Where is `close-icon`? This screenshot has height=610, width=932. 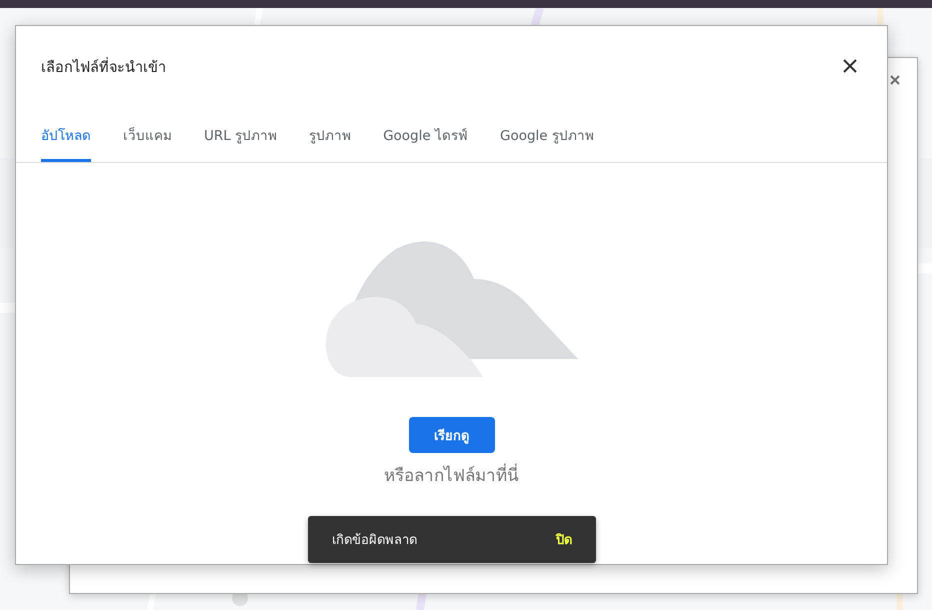 close-icon is located at coordinates (895, 80).